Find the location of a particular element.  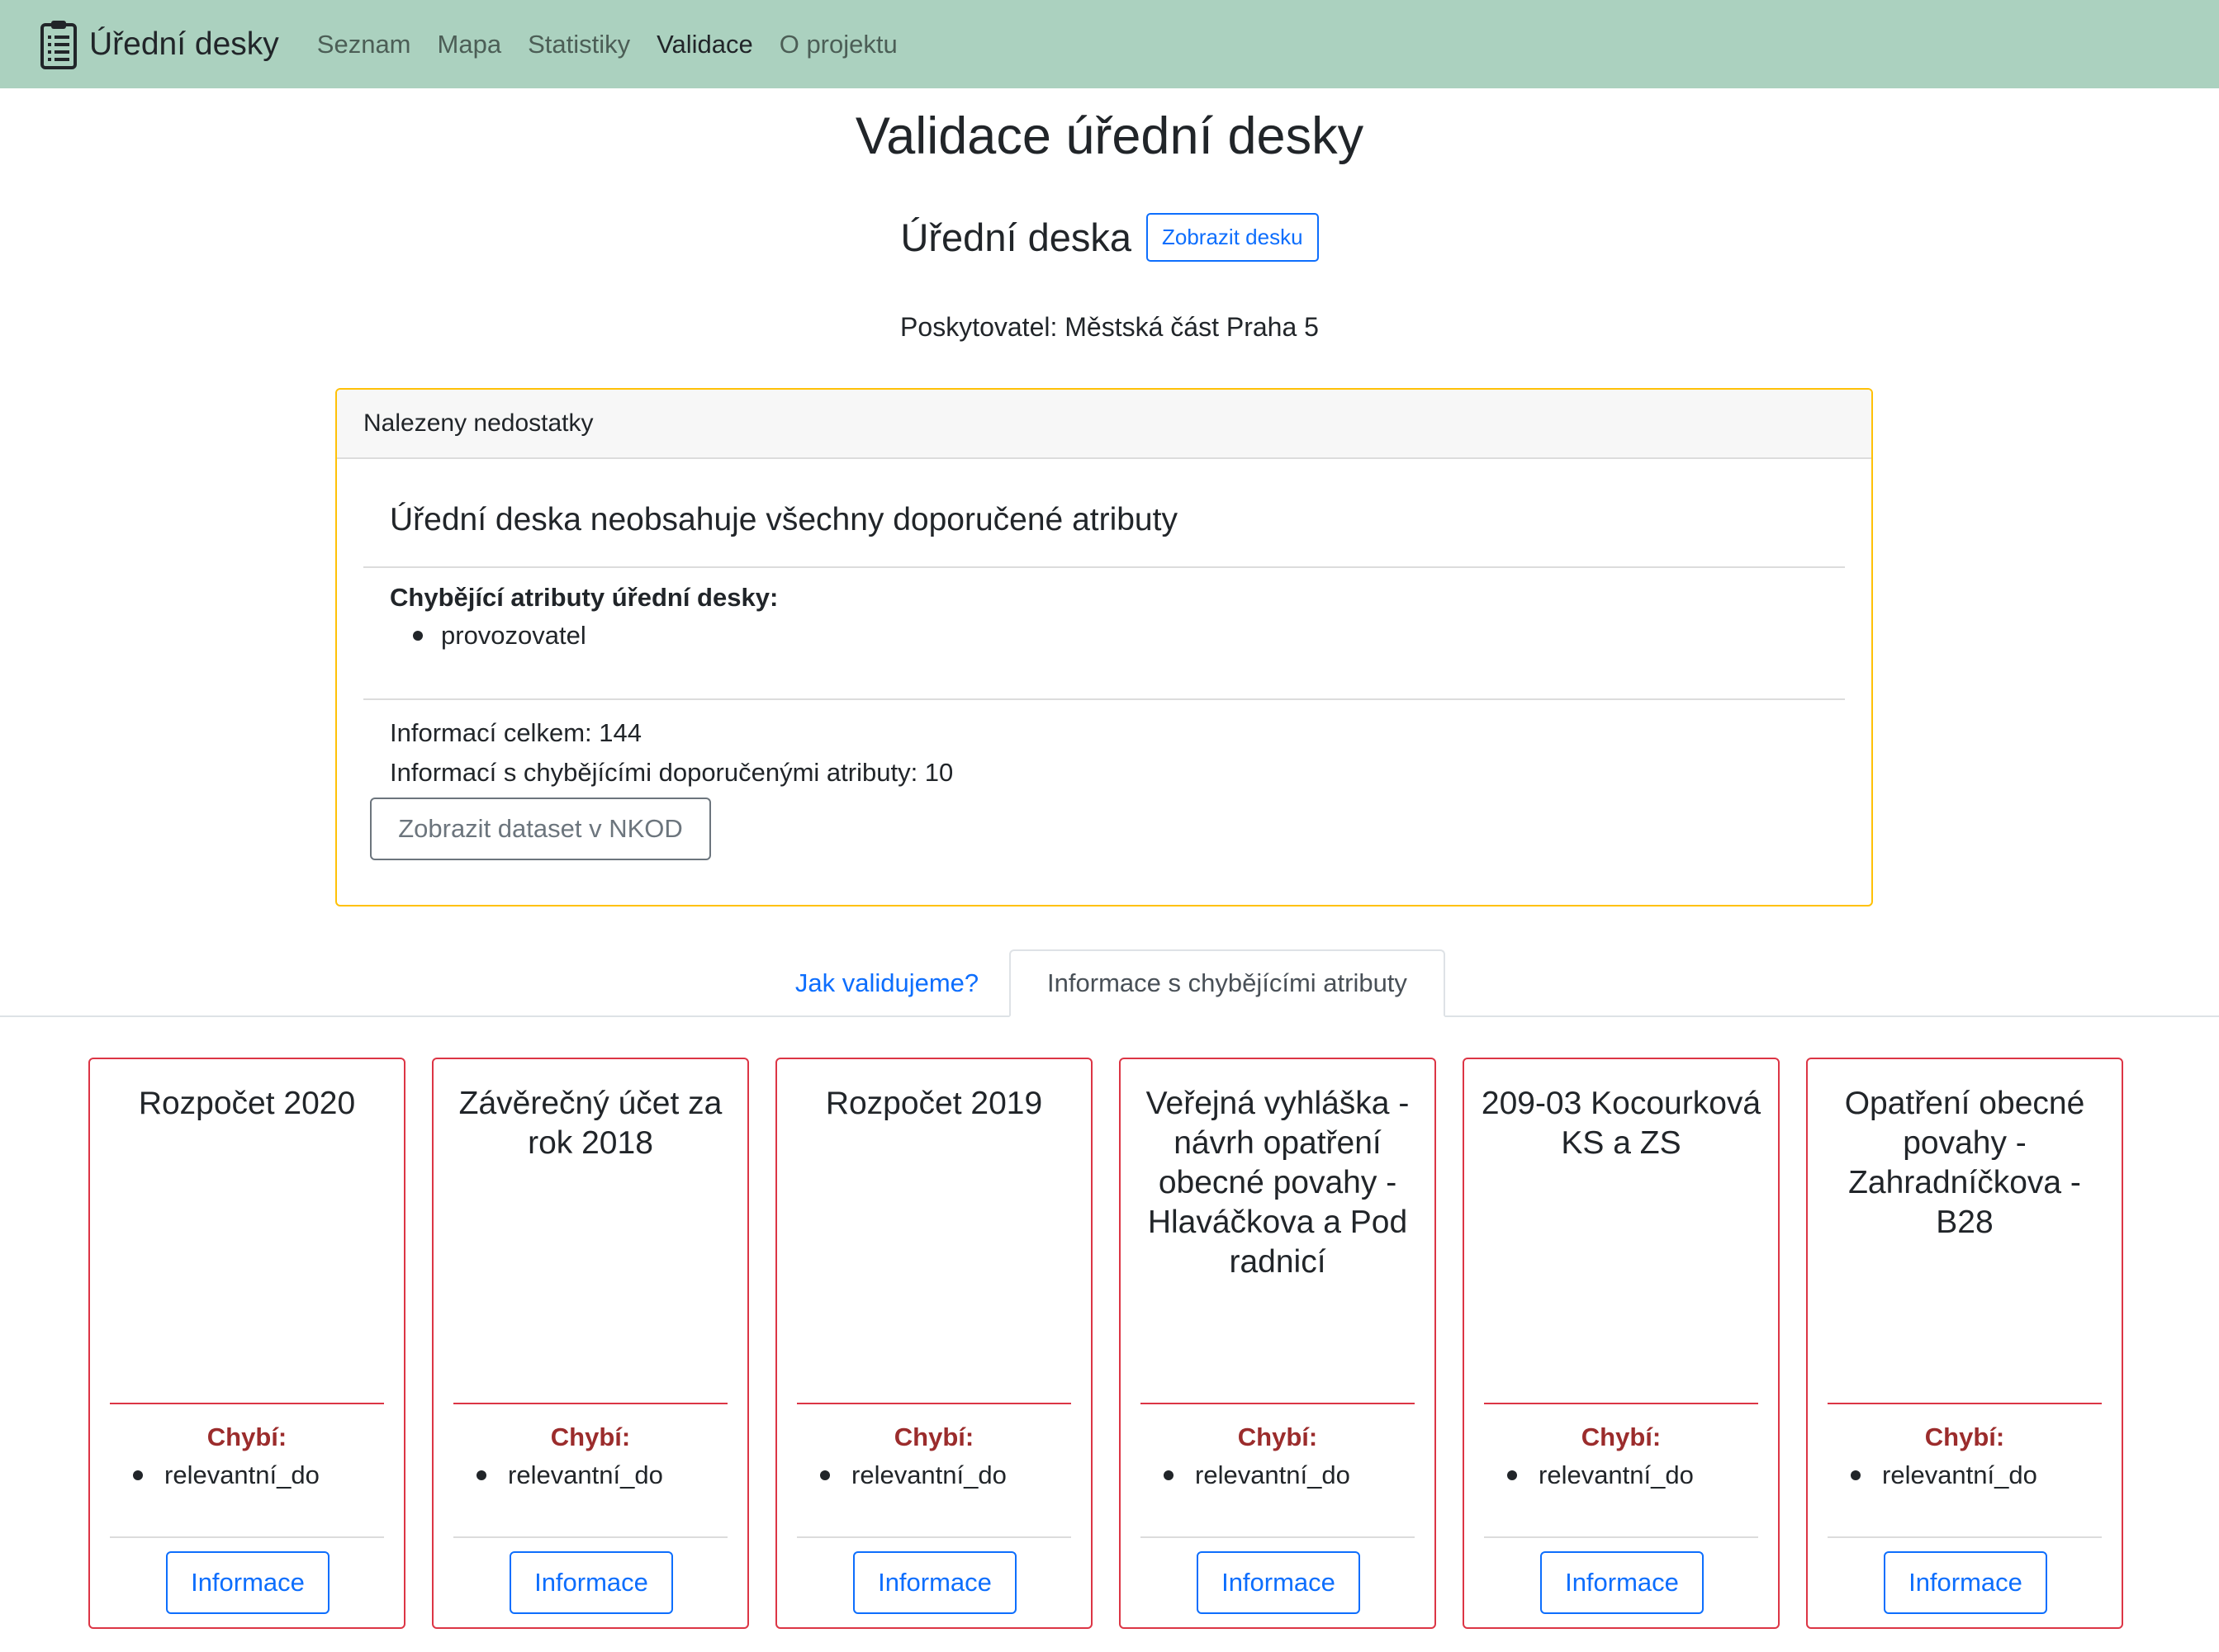

list-item: provozovatel is located at coordinates (488, 636).